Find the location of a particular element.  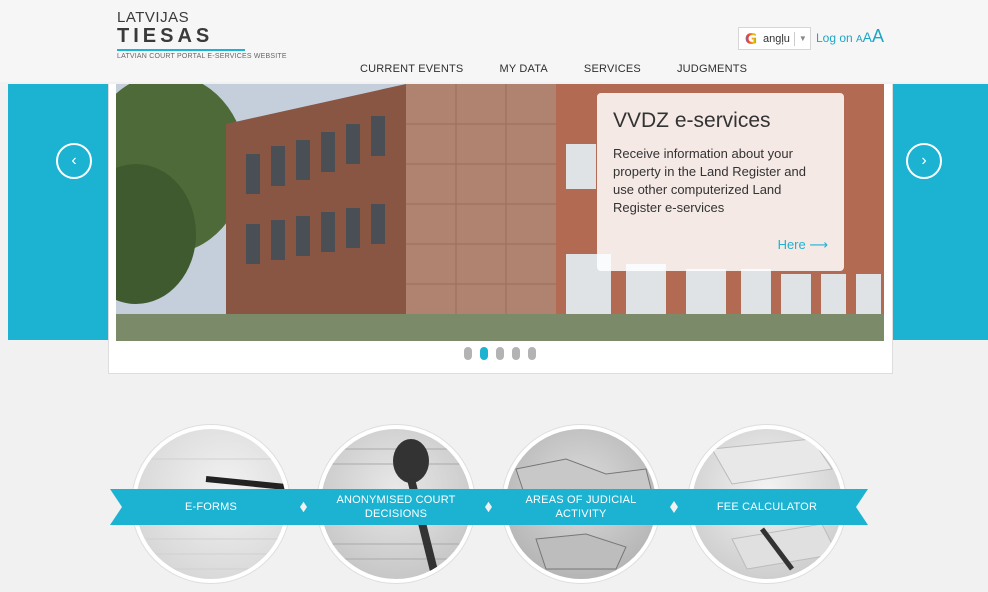

service-label: AREAS OF JUDICIAL ACTIVITY is located at coordinates (581, 507).